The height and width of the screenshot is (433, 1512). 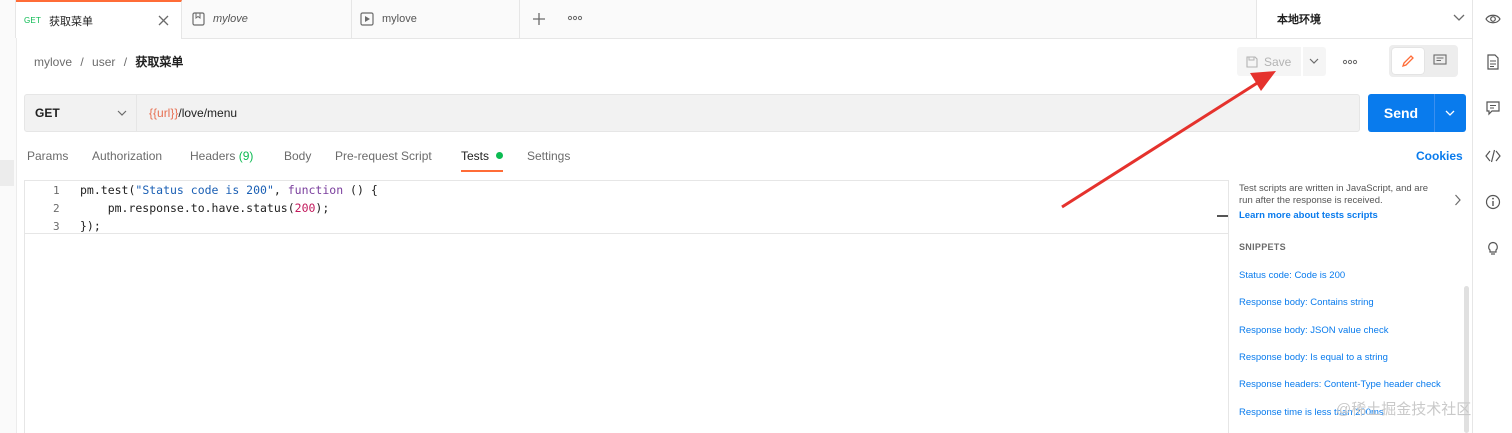 What do you see at coordinates (1404, 409) in the screenshot?
I see `watermark: @稀土掘金技术社区` at bounding box center [1404, 409].